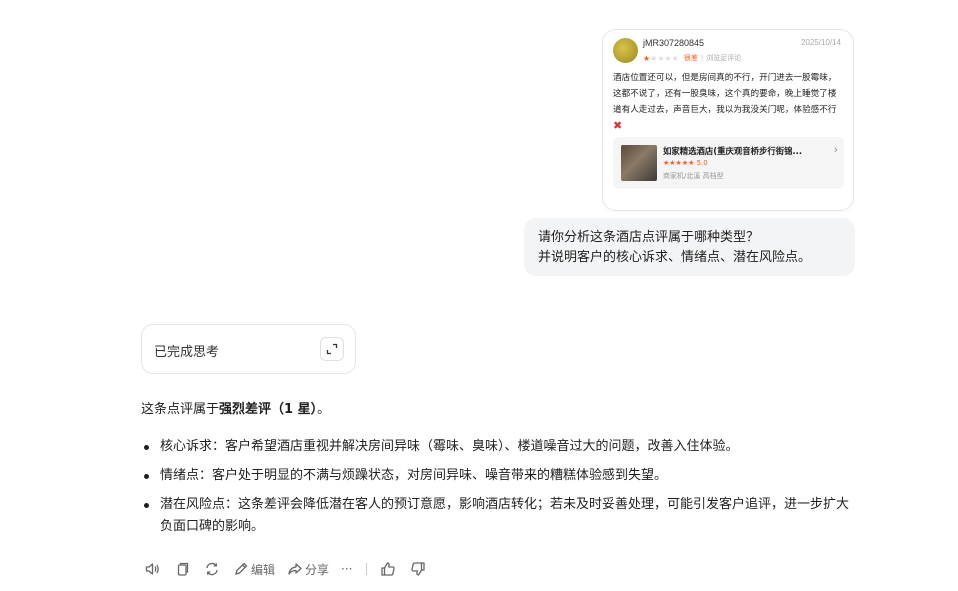 The image size is (958, 591). What do you see at coordinates (674, 43) in the screenshot?
I see `reviewer-username: jMR307280845` at bounding box center [674, 43].